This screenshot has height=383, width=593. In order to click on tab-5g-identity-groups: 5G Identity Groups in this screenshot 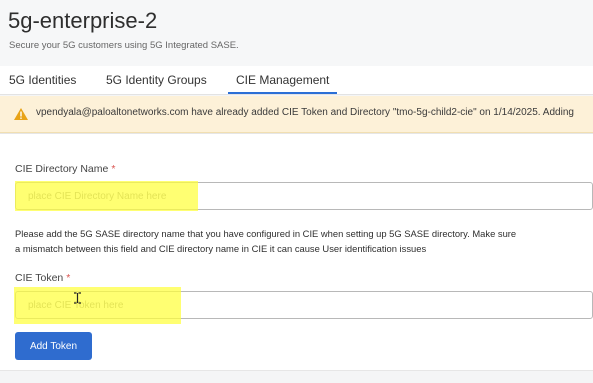, I will do `click(156, 80)`.